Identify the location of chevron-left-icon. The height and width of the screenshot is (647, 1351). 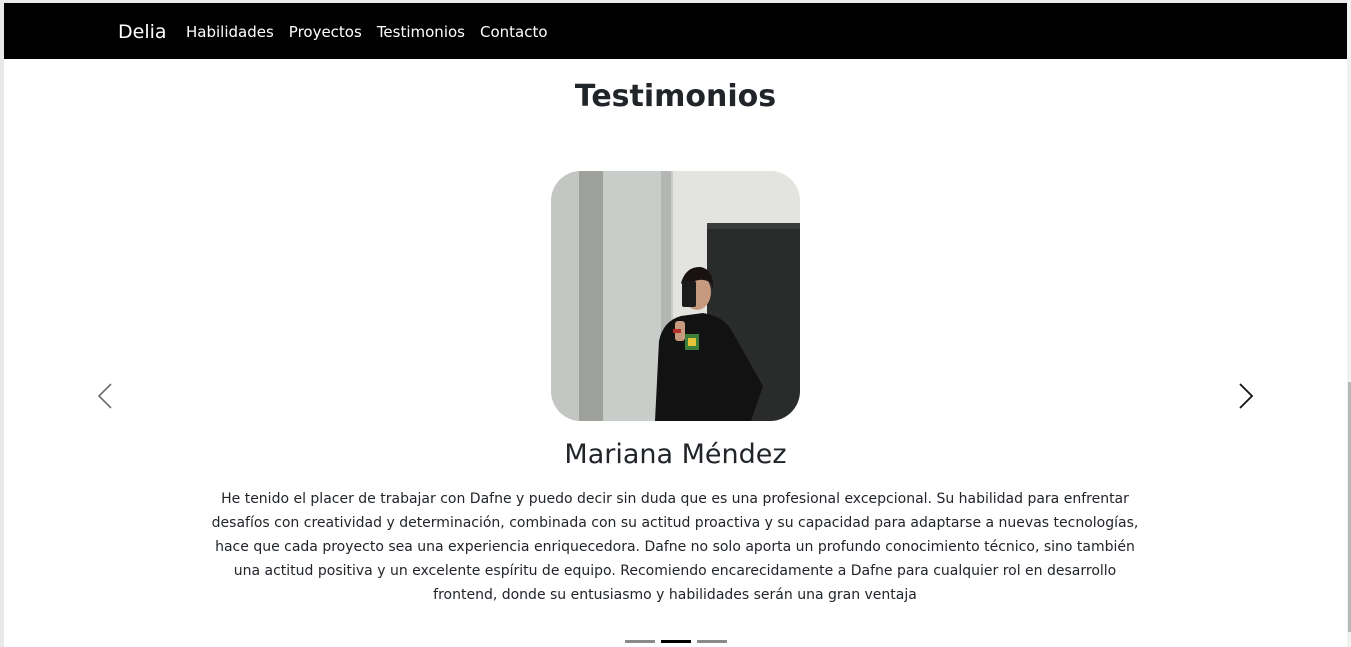
(104, 396).